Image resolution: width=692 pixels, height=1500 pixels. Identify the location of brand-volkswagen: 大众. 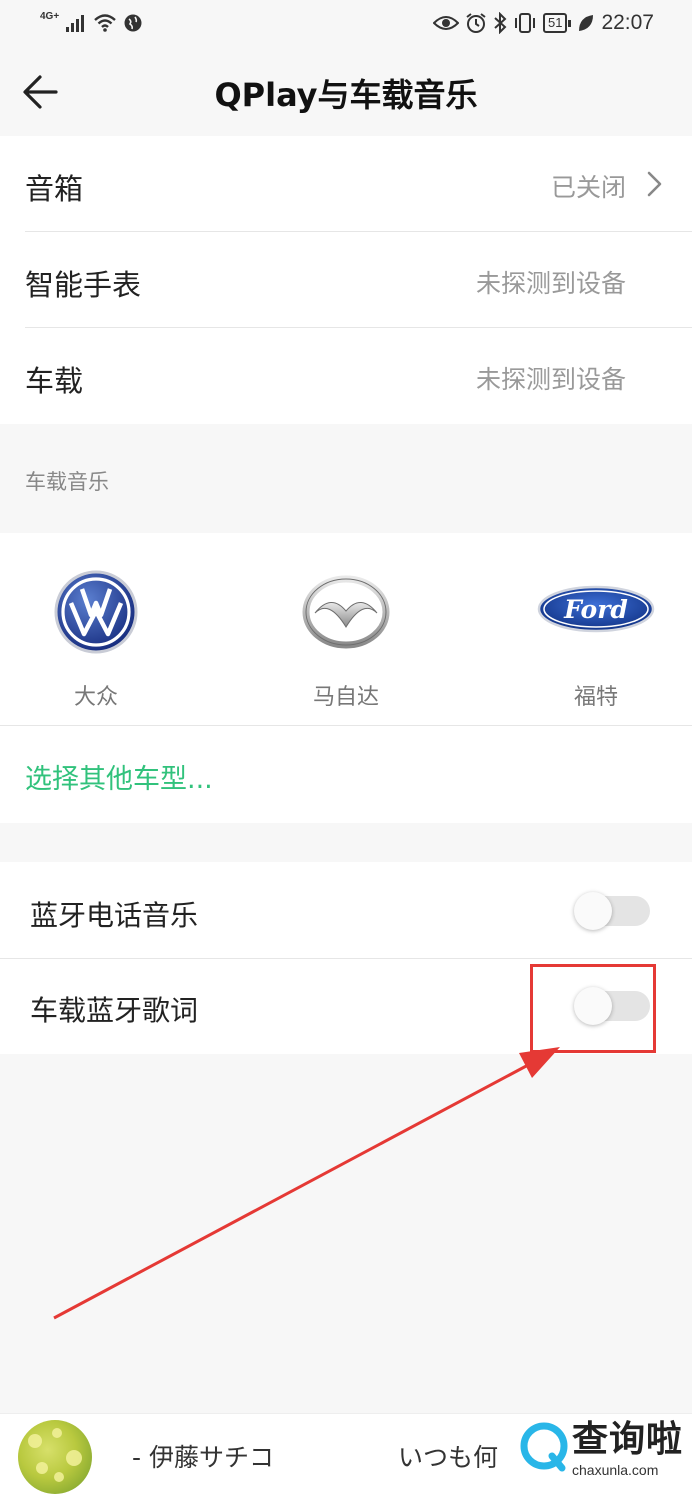
(96, 639).